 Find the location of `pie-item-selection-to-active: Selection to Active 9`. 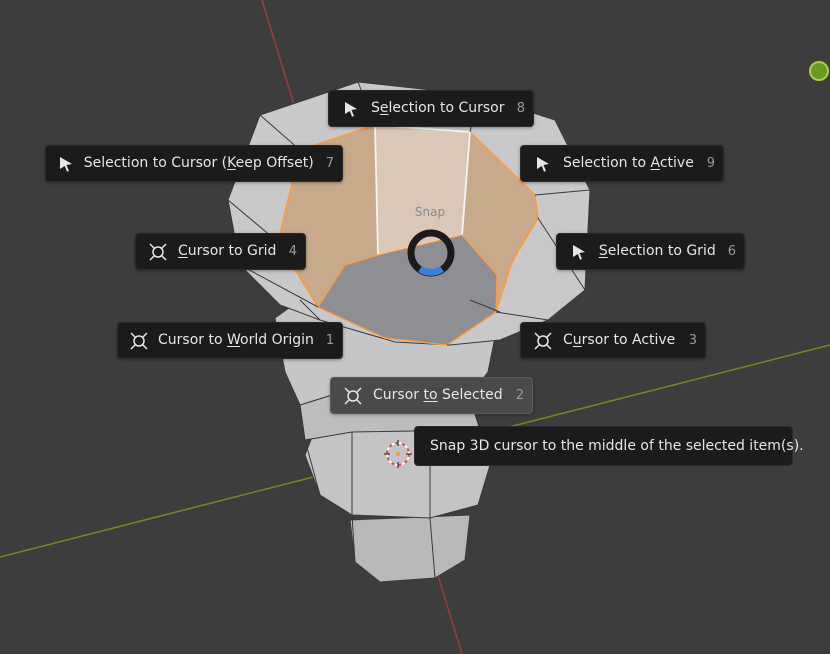

pie-item-selection-to-active: Selection to Active 9 is located at coordinates (622, 163).